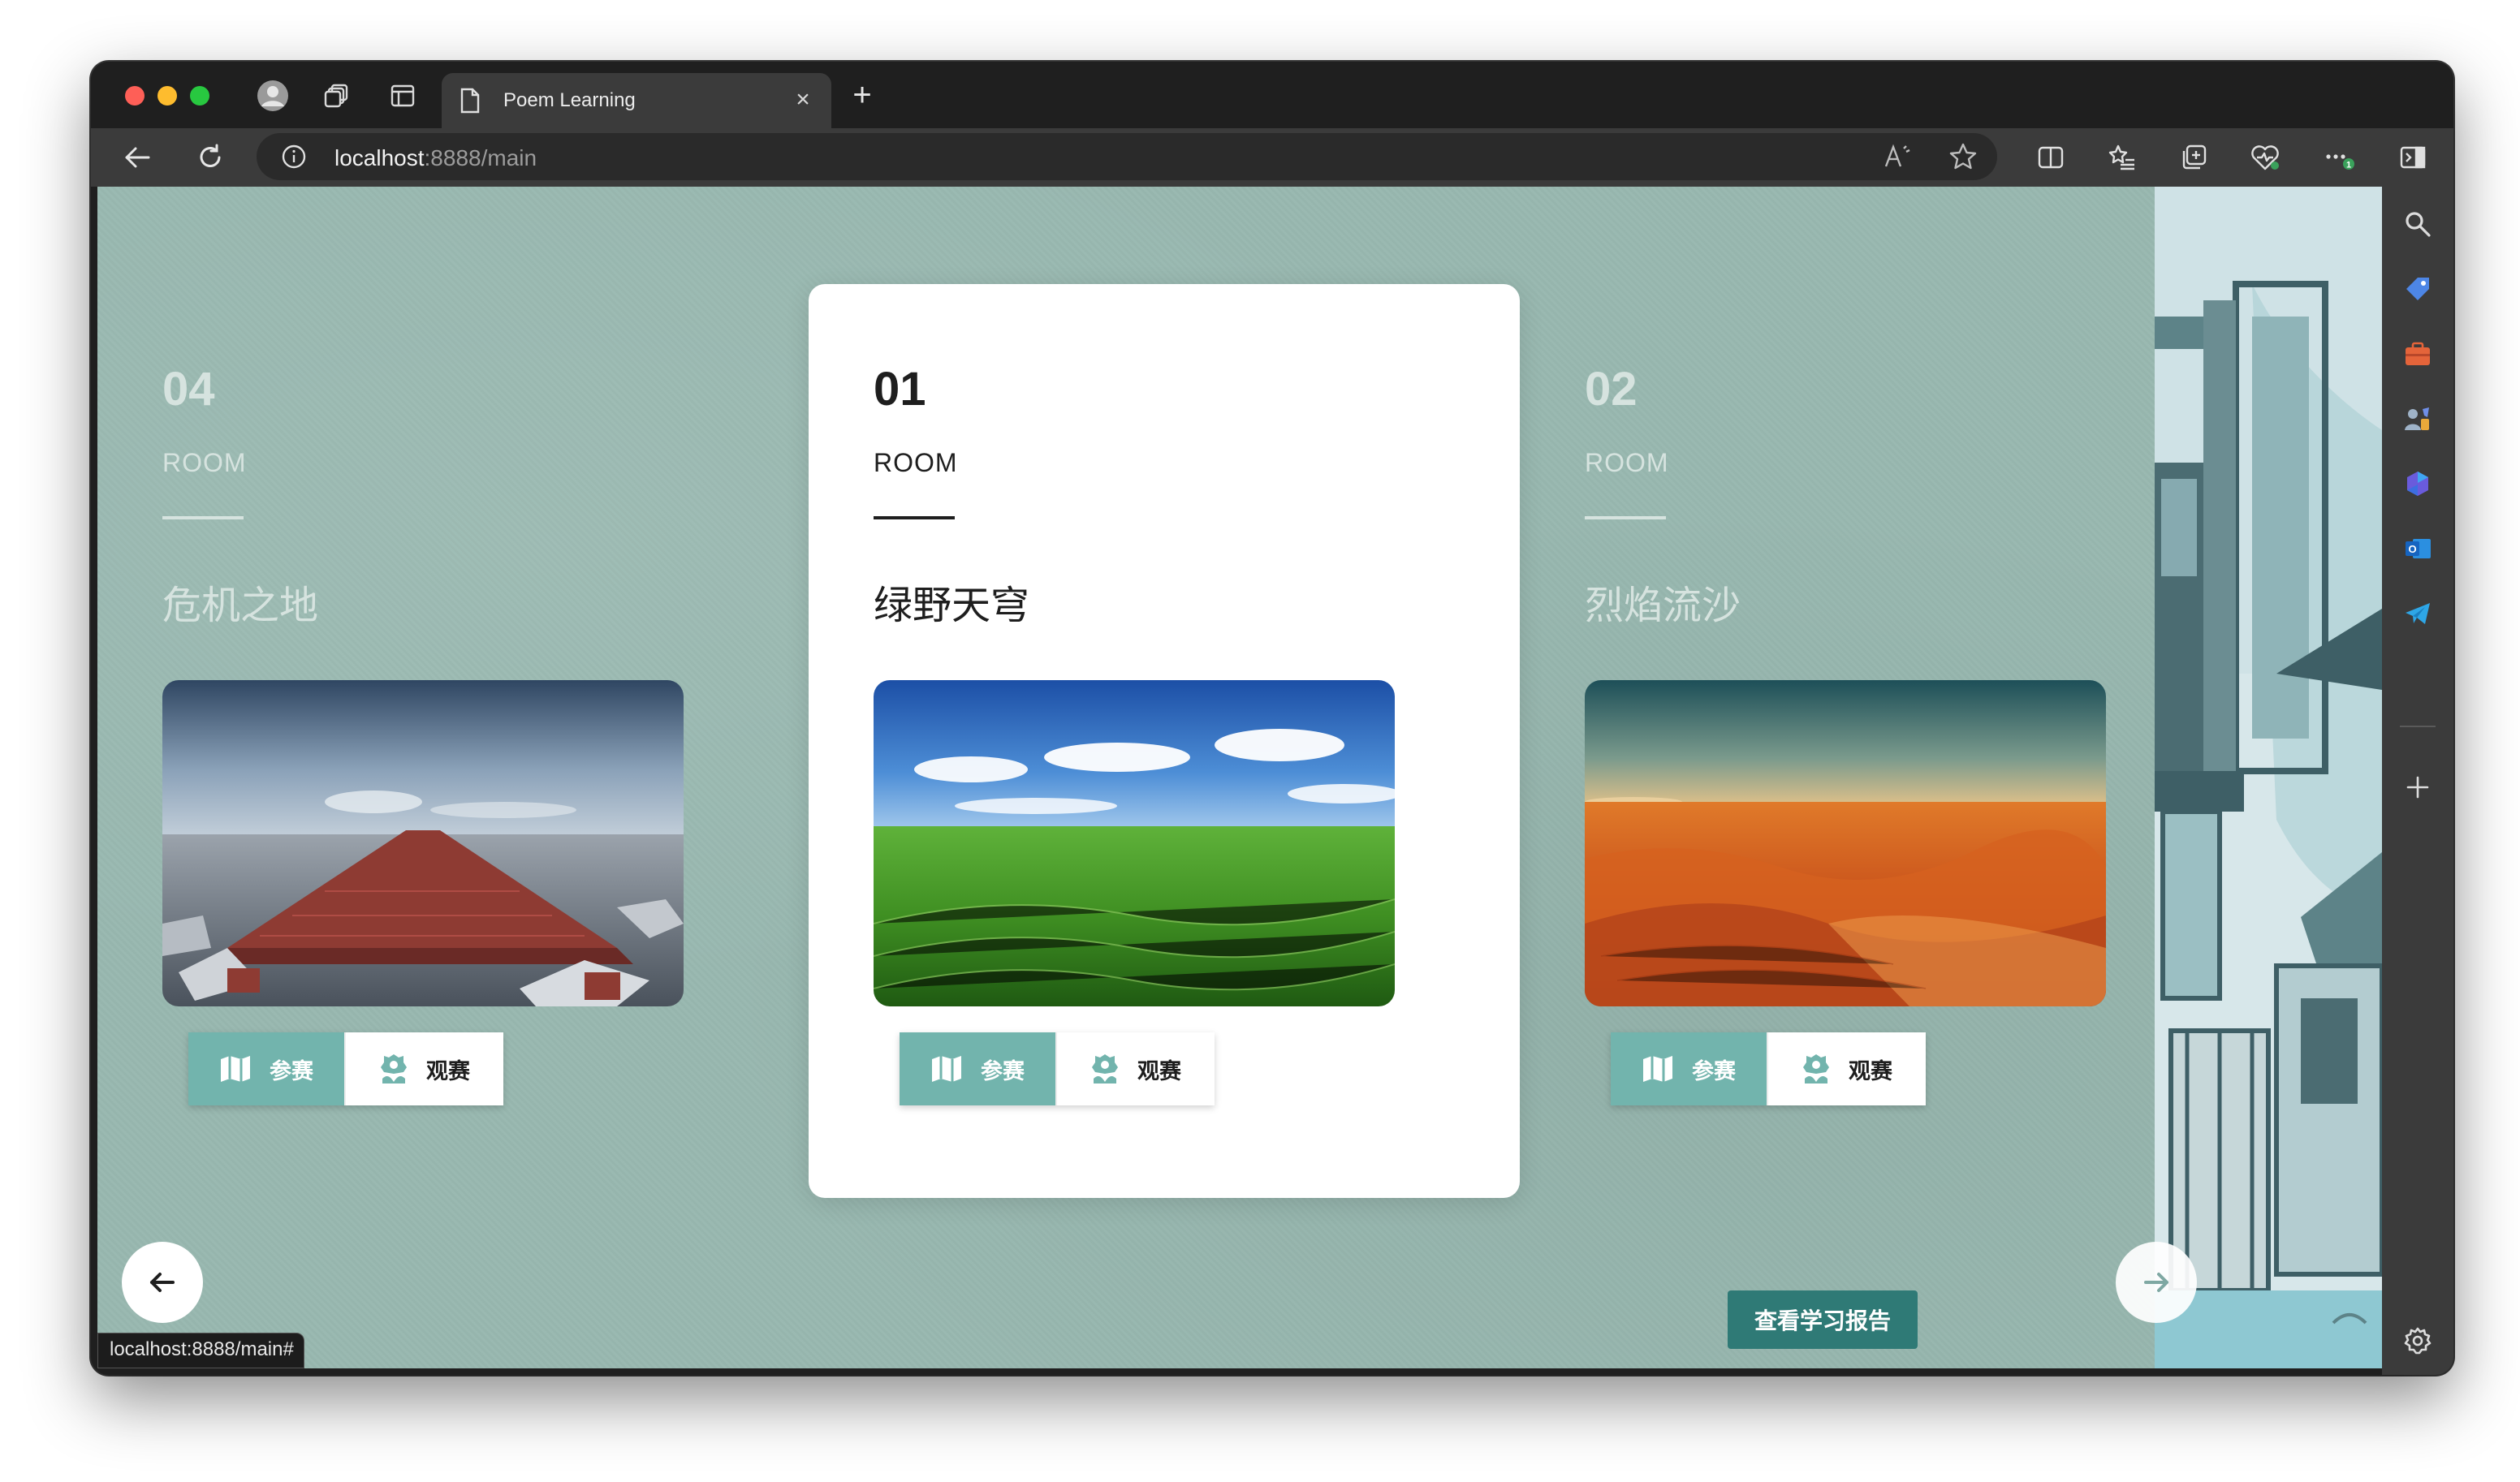  I want to click on arrow-right-icon, so click(2156, 1282).